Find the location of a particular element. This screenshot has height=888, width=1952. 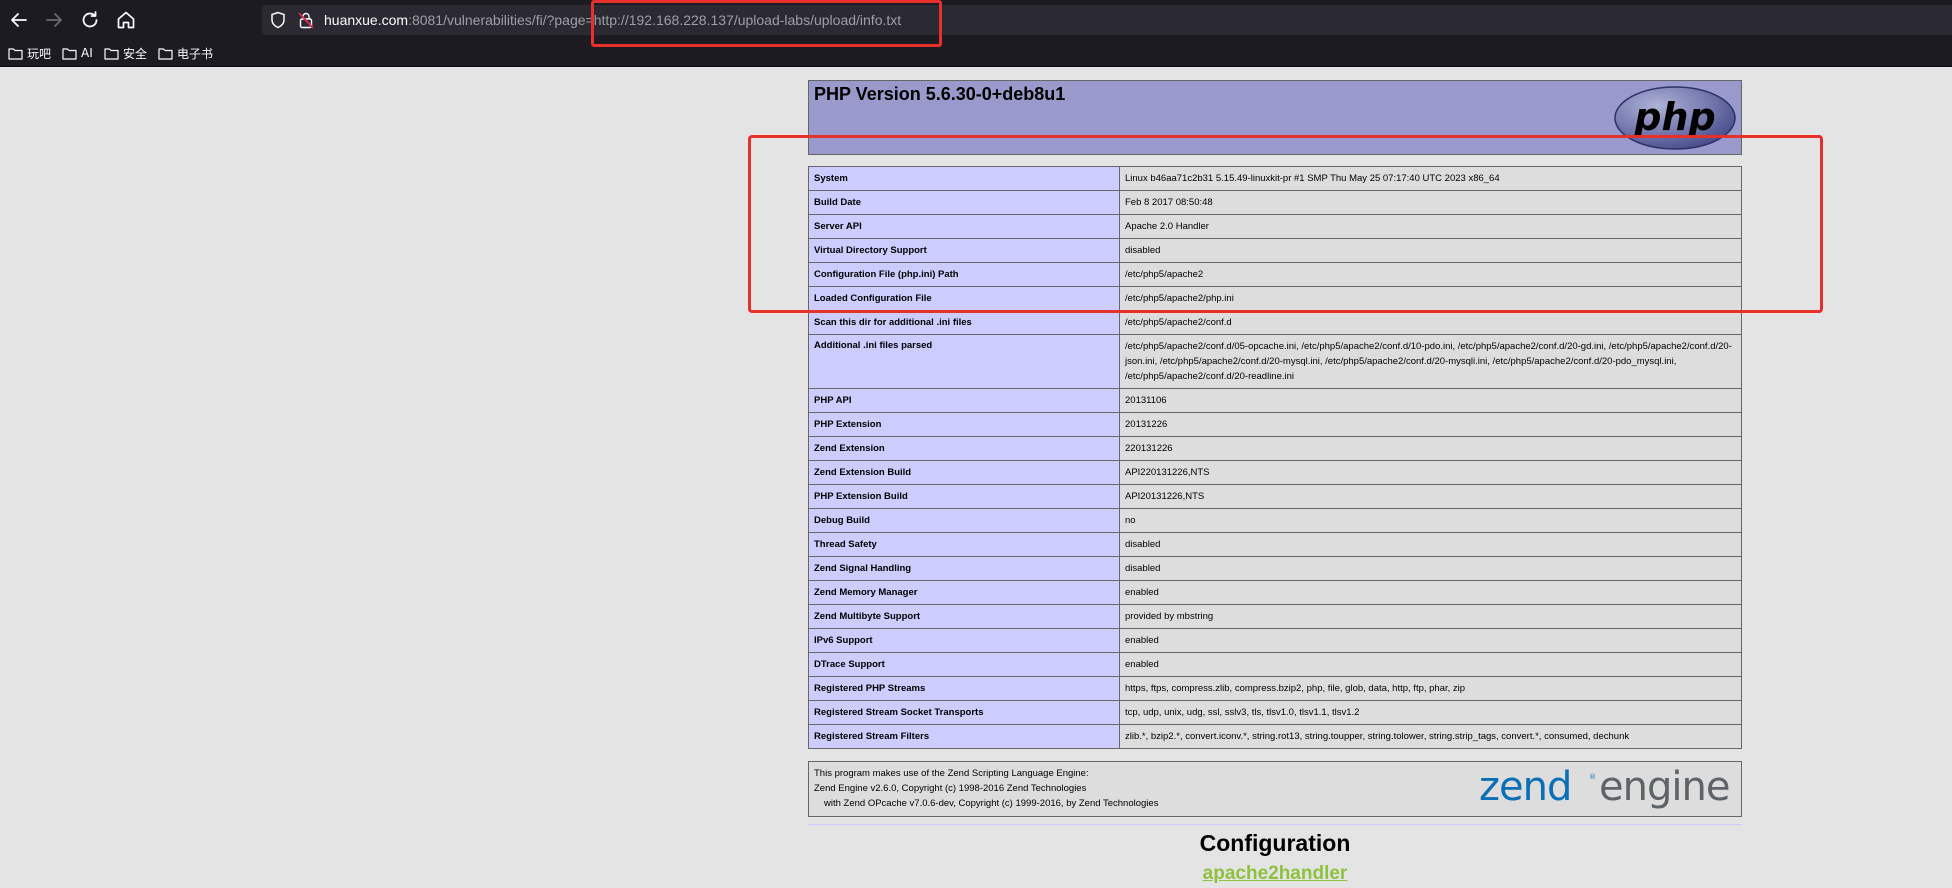

row-key: DTrace Support is located at coordinates (964, 664).